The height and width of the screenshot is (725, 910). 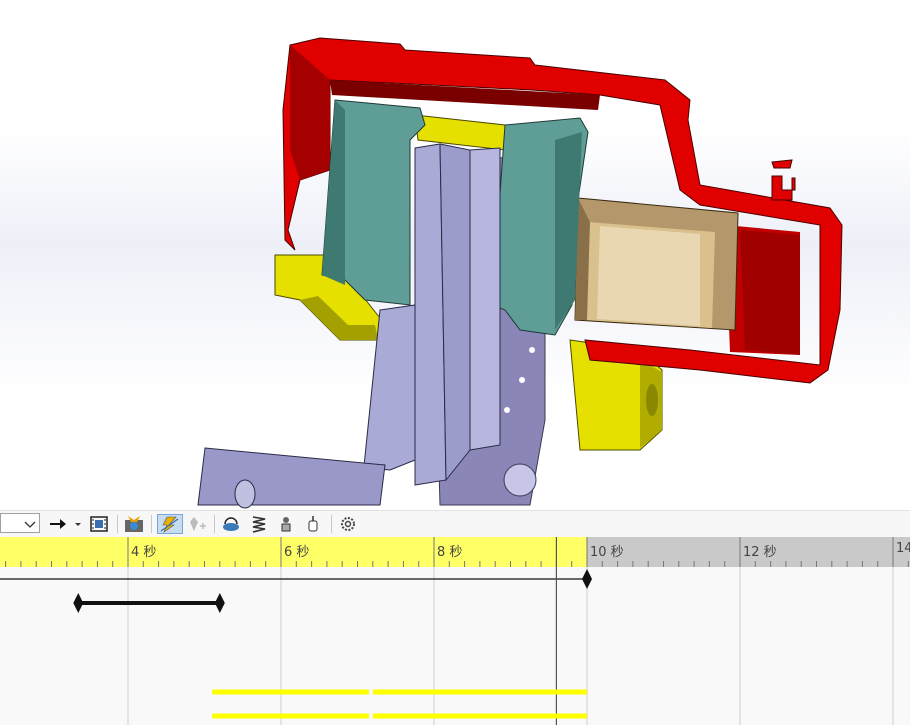 What do you see at coordinates (20, 523) in the screenshot?
I see `study-type-dropdown` at bounding box center [20, 523].